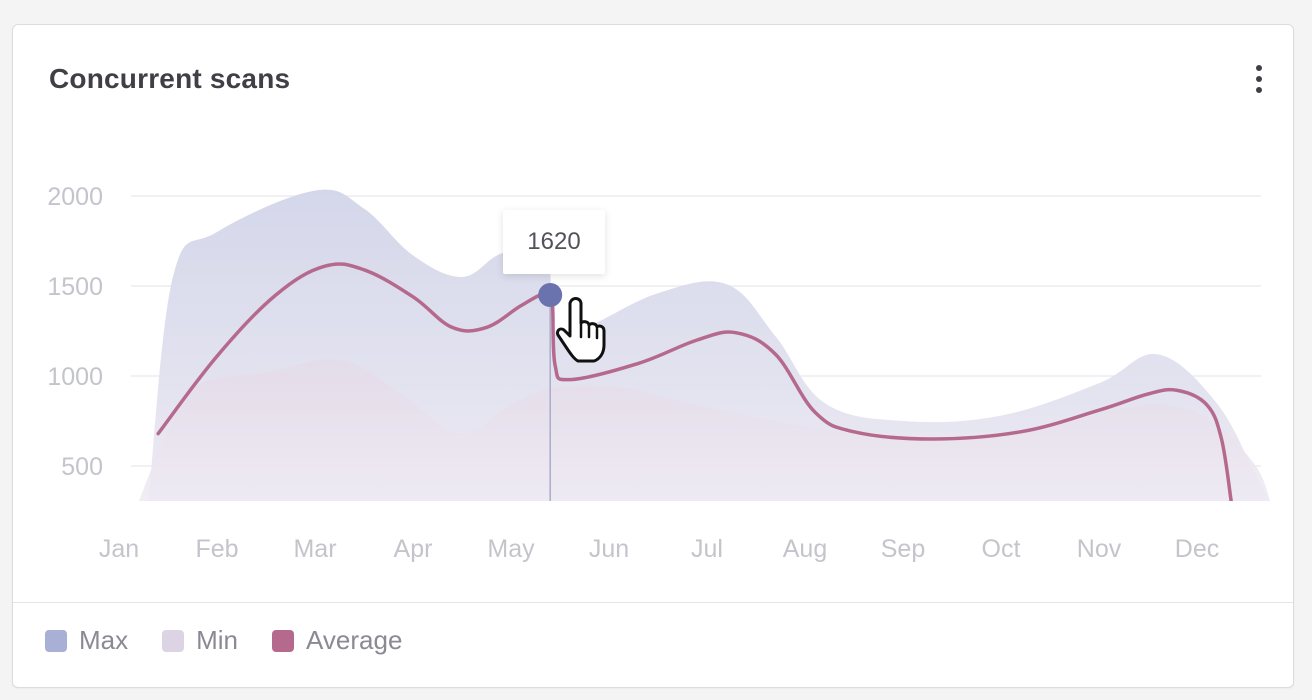 This screenshot has height=700, width=1312. Describe the element at coordinates (1099, 549) in the screenshot. I see `x-tick-label: Nov` at that location.